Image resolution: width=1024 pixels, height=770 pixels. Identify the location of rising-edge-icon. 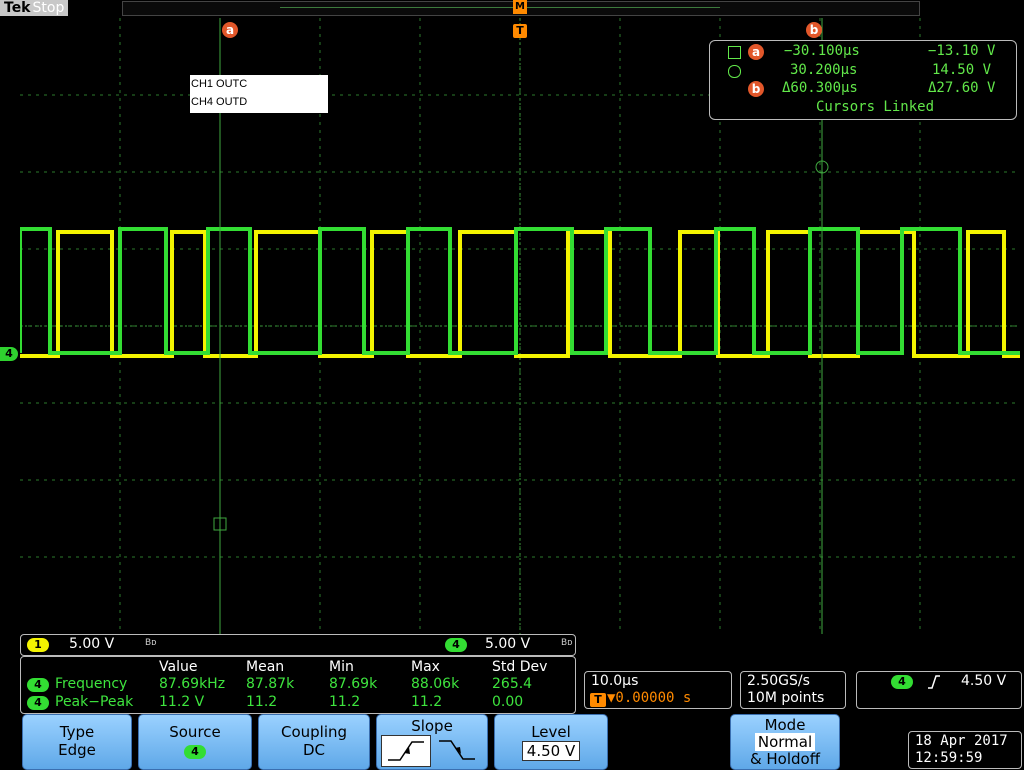
(934, 682).